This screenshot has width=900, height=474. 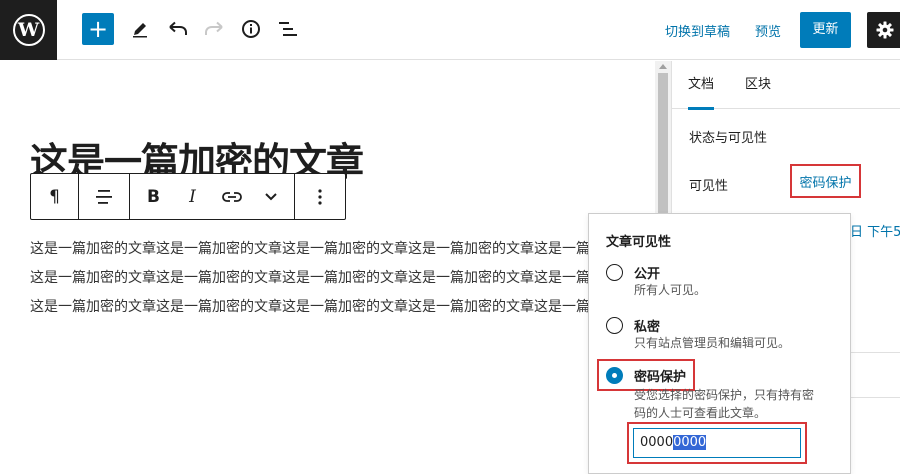 I want to click on radio-private, so click(x=614, y=325).